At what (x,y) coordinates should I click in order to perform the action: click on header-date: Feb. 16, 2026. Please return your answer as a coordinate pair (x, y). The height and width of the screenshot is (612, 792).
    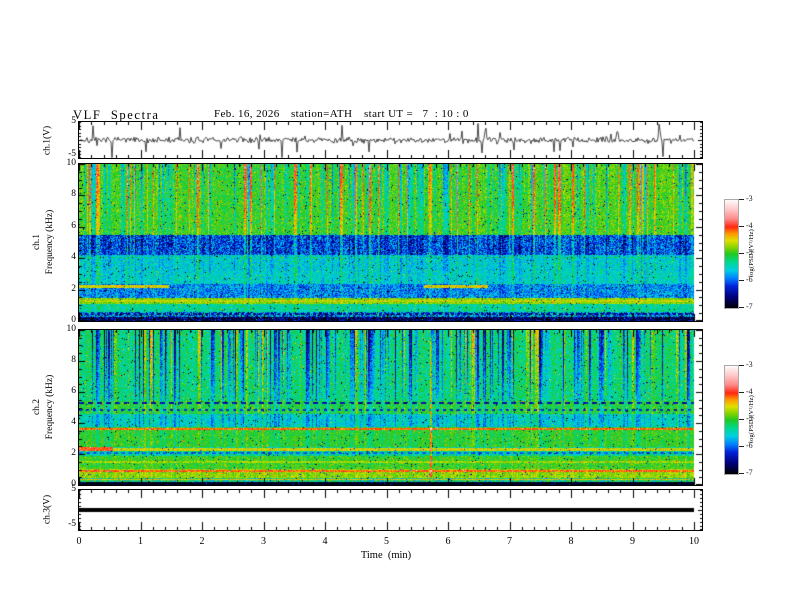
    Looking at the image, I should click on (247, 114).